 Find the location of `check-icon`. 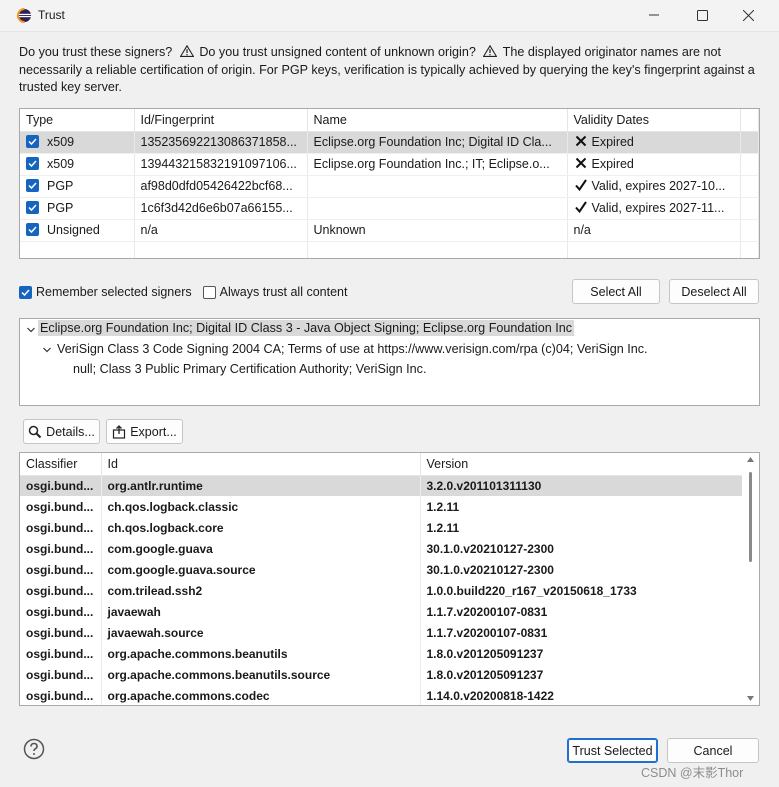

check-icon is located at coordinates (580, 207).